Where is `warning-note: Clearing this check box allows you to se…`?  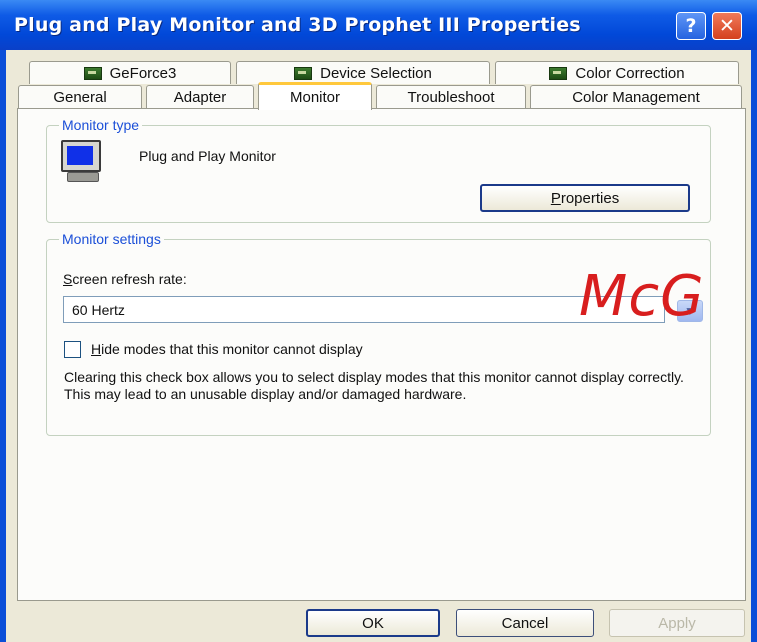 warning-note: Clearing this check box allows you to se… is located at coordinates (374, 385).